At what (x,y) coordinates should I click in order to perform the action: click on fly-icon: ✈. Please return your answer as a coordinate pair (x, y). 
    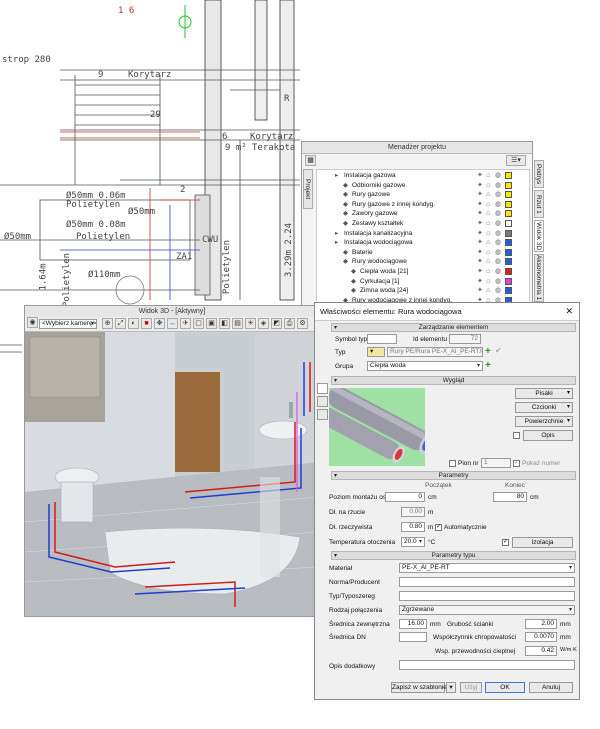
    Looking at the image, I should click on (185, 323).